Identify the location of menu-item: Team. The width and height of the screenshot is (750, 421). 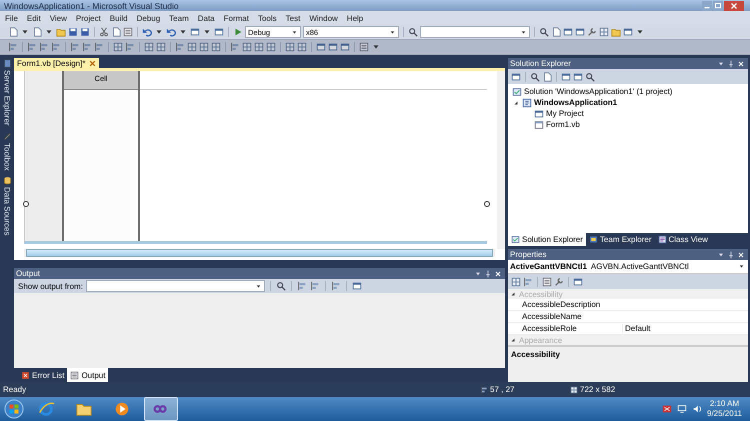
(179, 18).